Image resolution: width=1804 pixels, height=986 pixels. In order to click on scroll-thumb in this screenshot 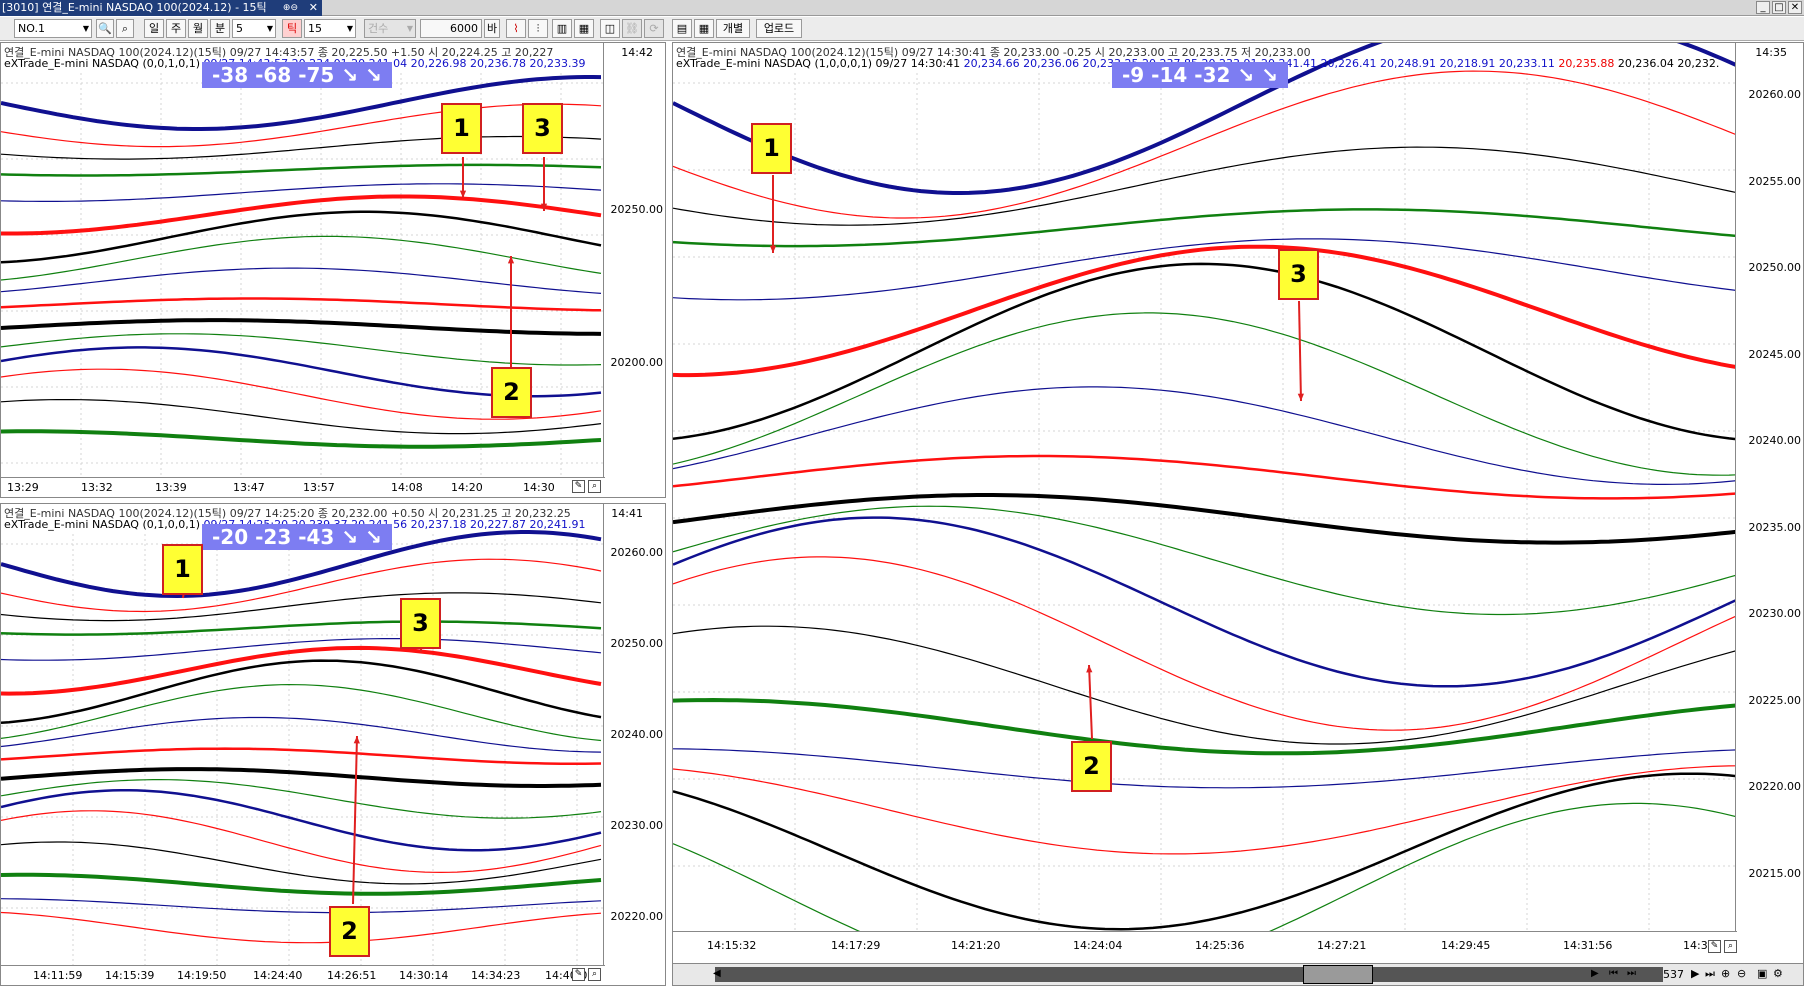, I will do `click(1338, 974)`.